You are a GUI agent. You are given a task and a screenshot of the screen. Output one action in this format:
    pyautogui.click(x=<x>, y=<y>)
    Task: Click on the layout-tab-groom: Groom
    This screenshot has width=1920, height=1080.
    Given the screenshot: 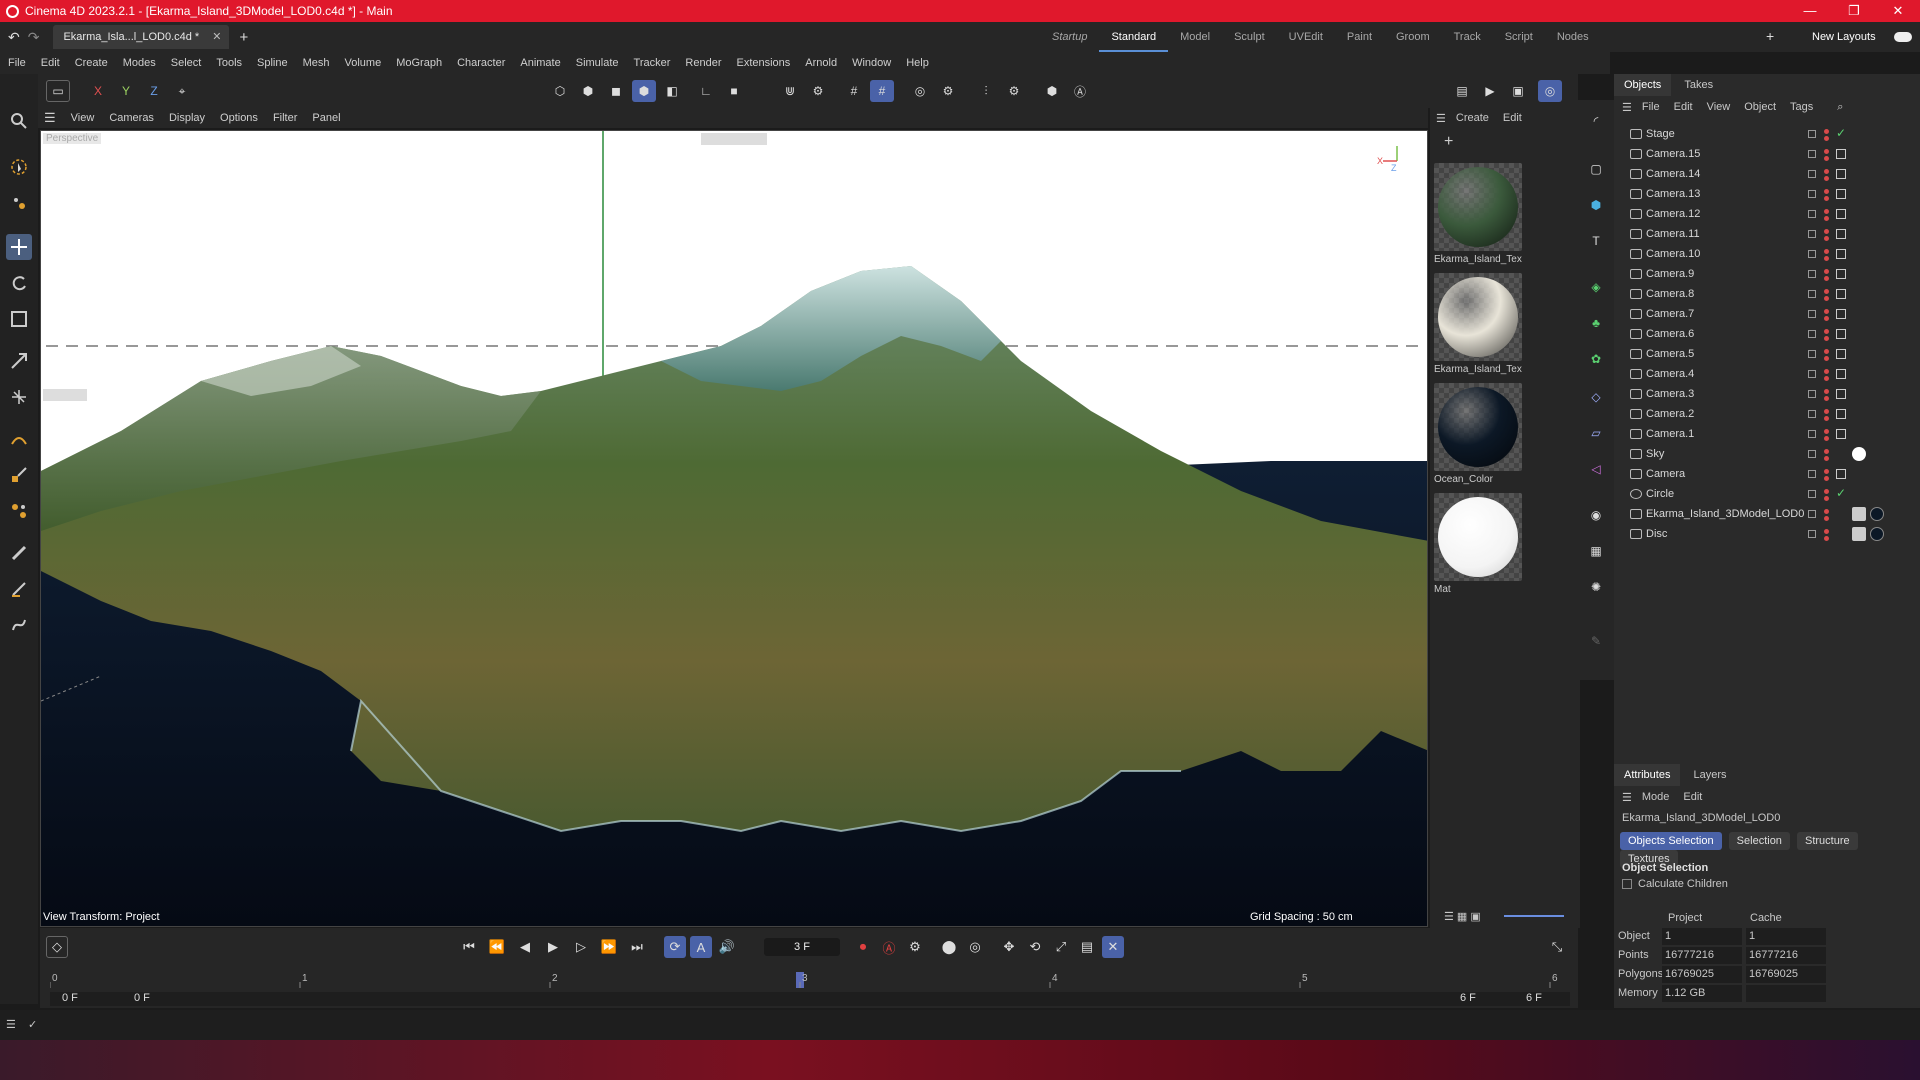 What is the action you would take?
    pyautogui.click(x=1413, y=37)
    